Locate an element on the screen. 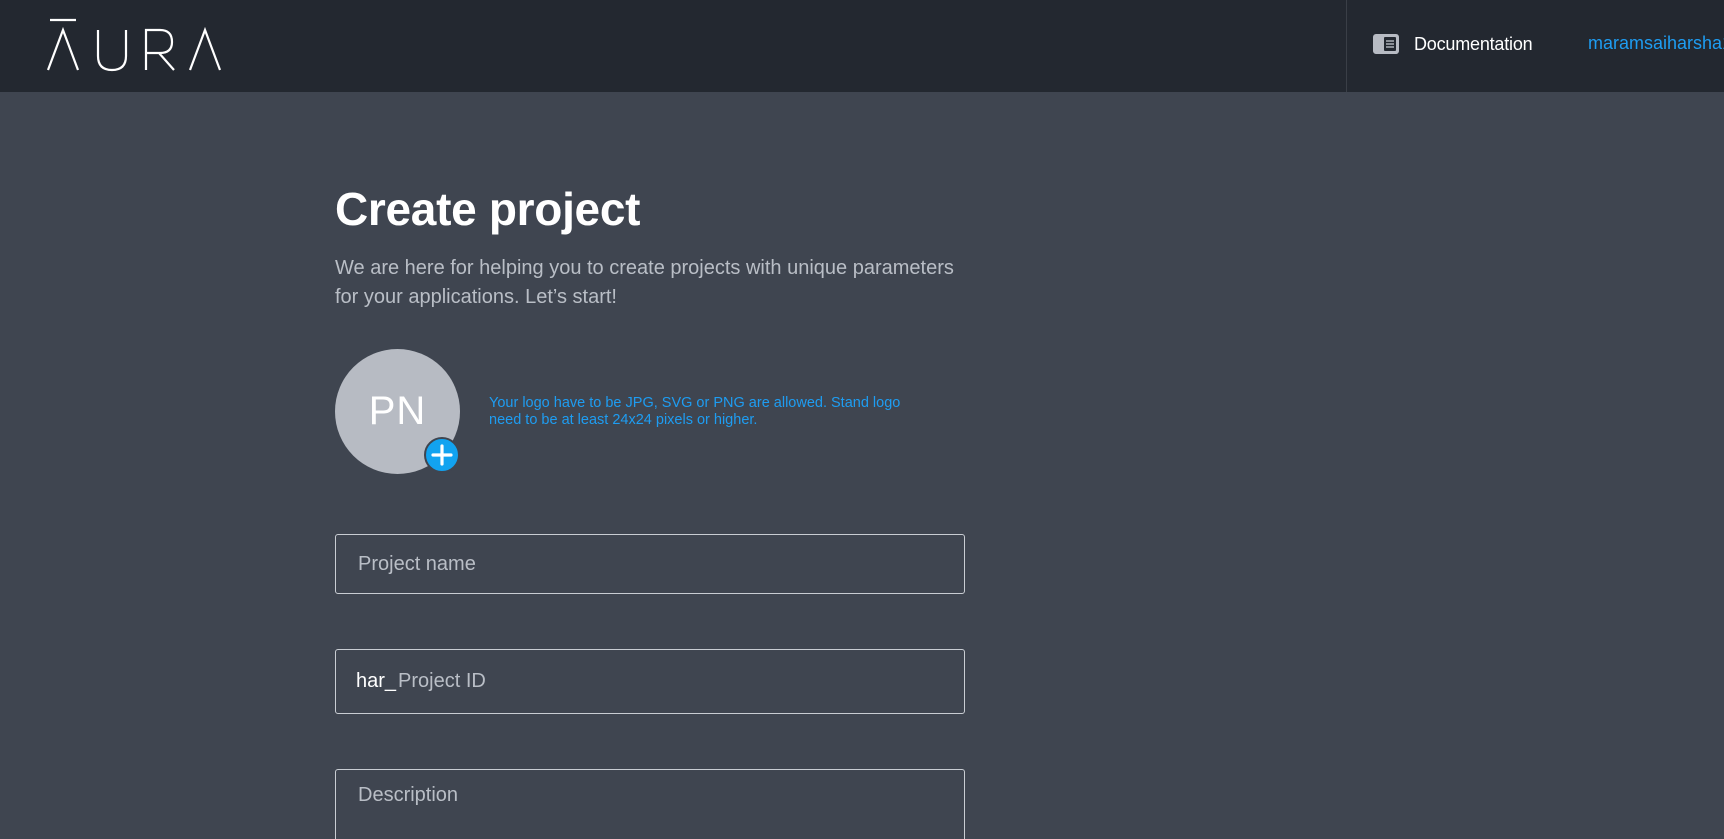 Image resolution: width=1724 pixels, height=839 pixels. project-name-input is located at coordinates (651, 564).